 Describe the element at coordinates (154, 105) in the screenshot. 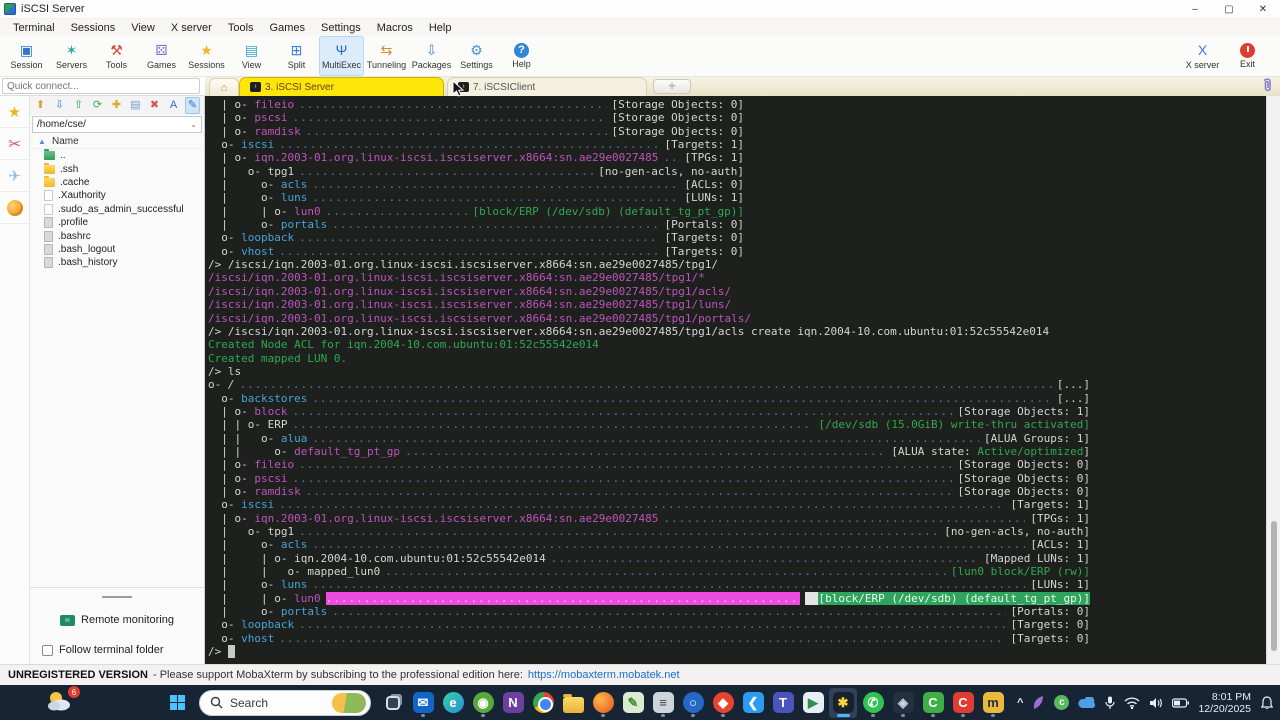

I see `delete-icon: ✖` at that location.